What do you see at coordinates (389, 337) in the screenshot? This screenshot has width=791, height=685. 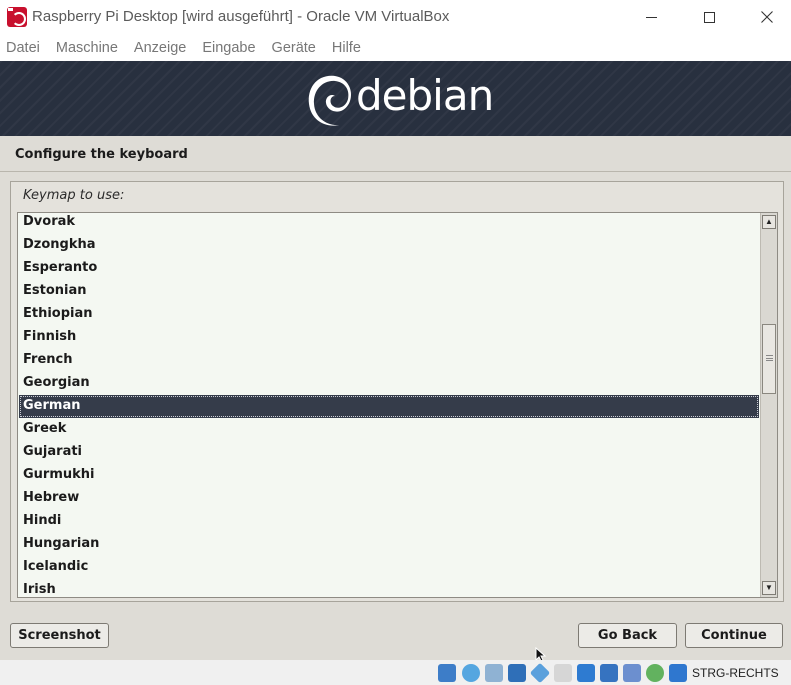 I see `list-item: Finnish` at bounding box center [389, 337].